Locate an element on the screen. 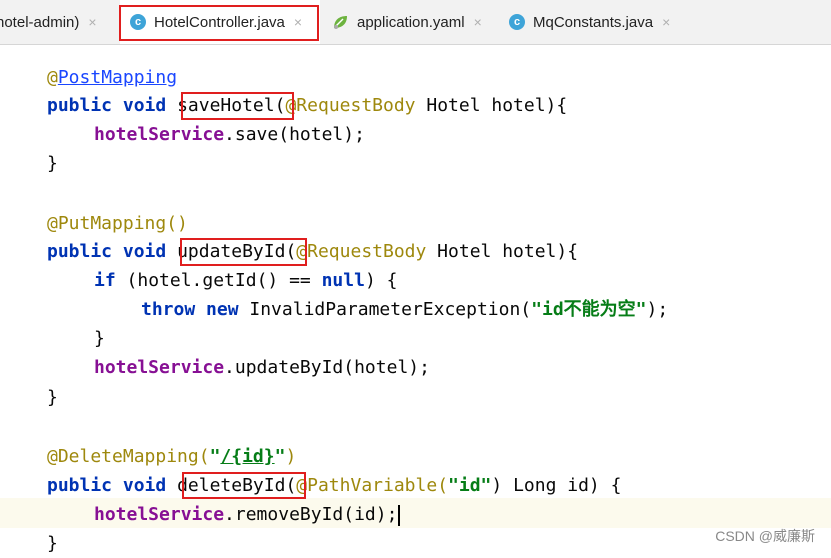 This screenshot has height=558, width=831. code-line: if (hotel.getId() == null) { is located at coordinates (246, 280).